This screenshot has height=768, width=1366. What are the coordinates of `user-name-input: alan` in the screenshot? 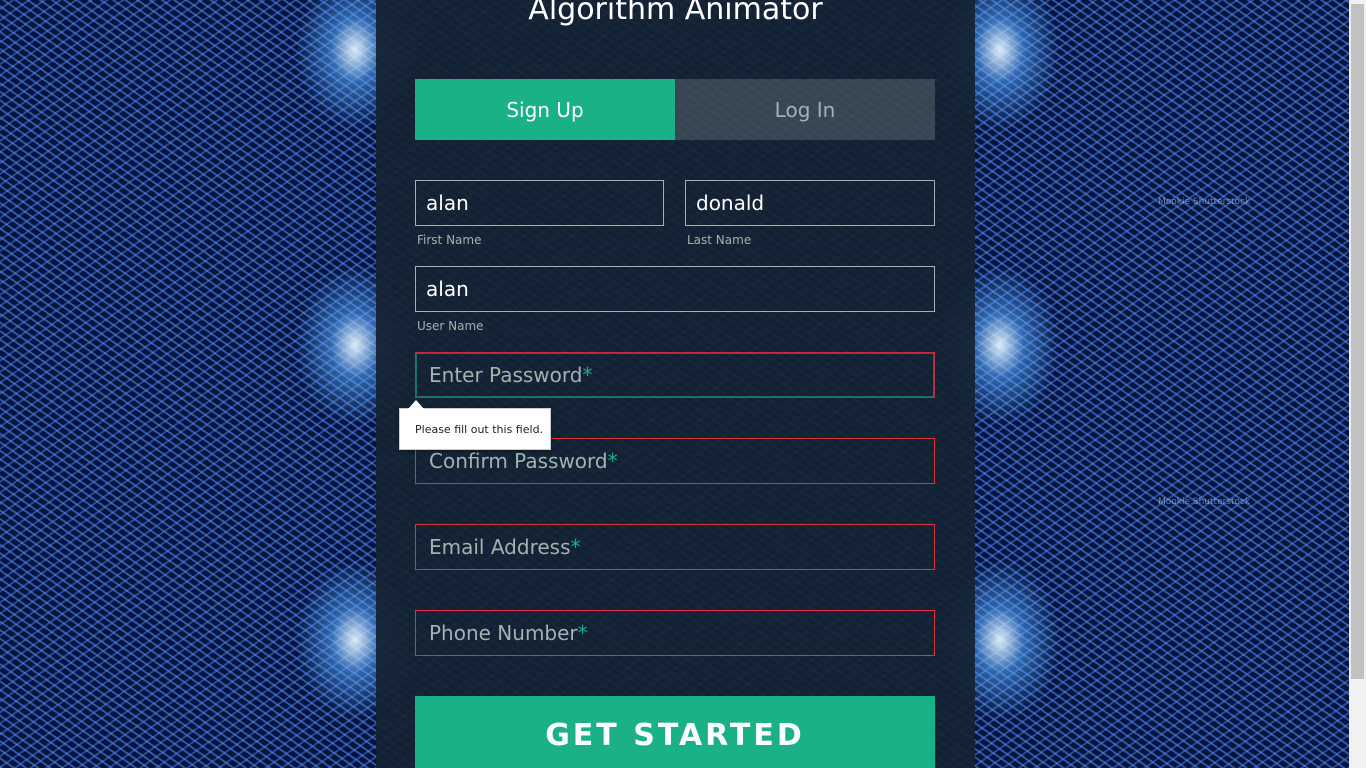 It's located at (675, 289).